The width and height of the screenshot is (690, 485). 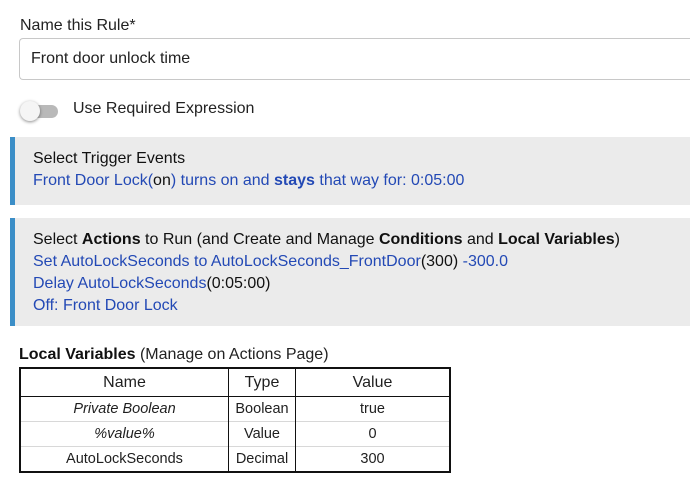 I want to click on variable-value: 300, so click(x=372, y=459).